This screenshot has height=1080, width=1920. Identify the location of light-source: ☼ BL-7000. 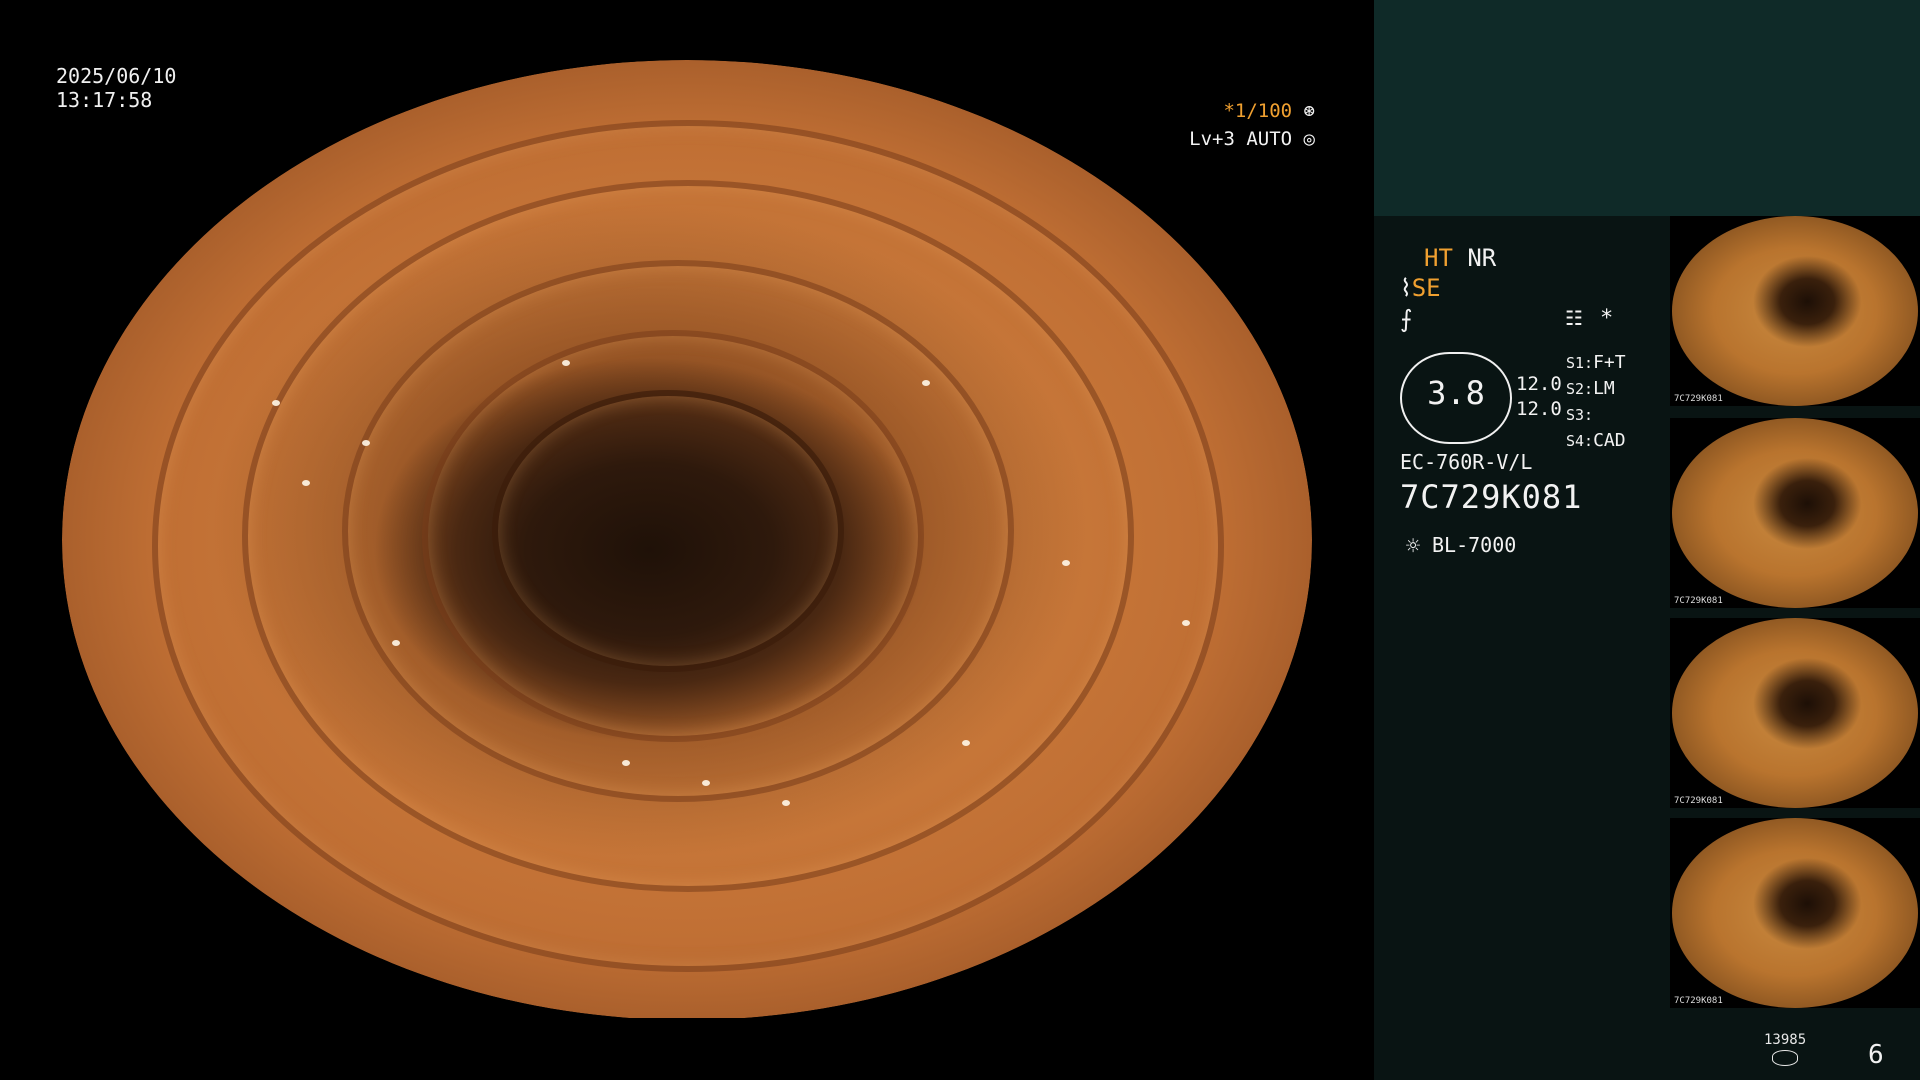
(1458, 546).